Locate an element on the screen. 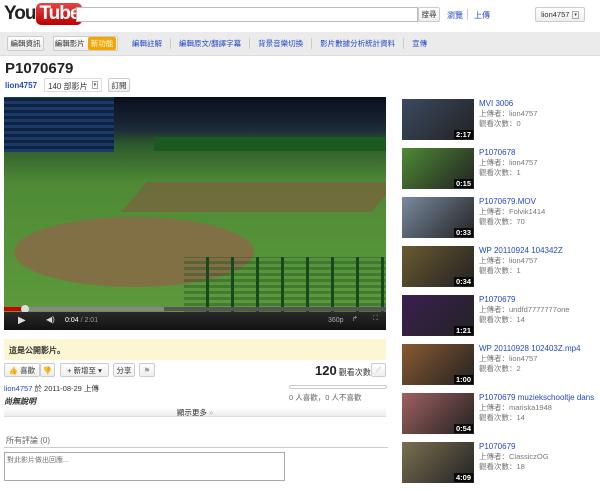 The width and height of the screenshot is (600, 491). related-uploader: 上傳者：ClassiczOG is located at coordinates (514, 456).